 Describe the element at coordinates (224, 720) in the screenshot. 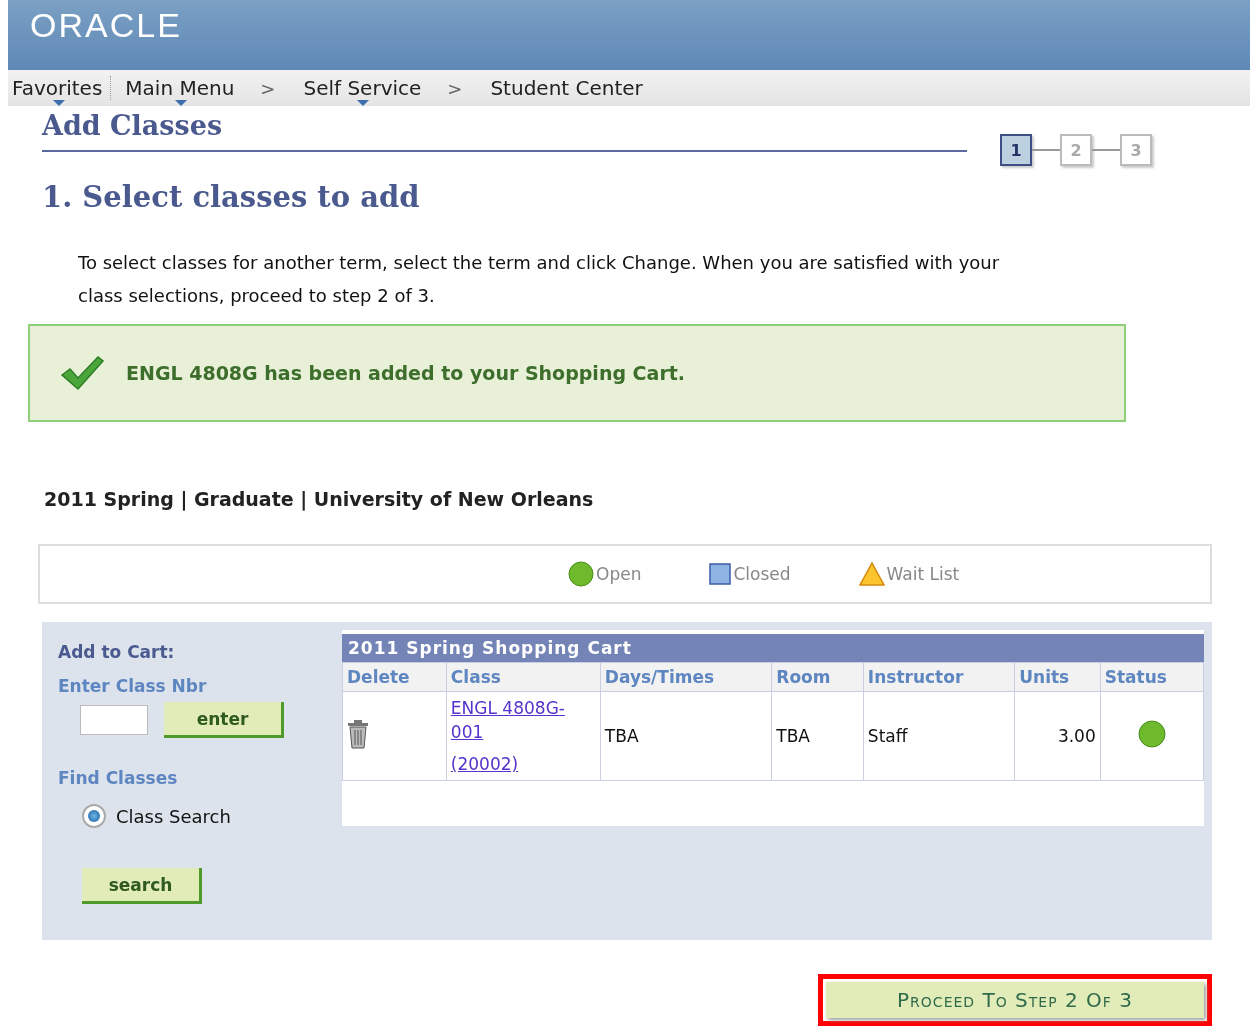

I see `enter-button: enter` at that location.